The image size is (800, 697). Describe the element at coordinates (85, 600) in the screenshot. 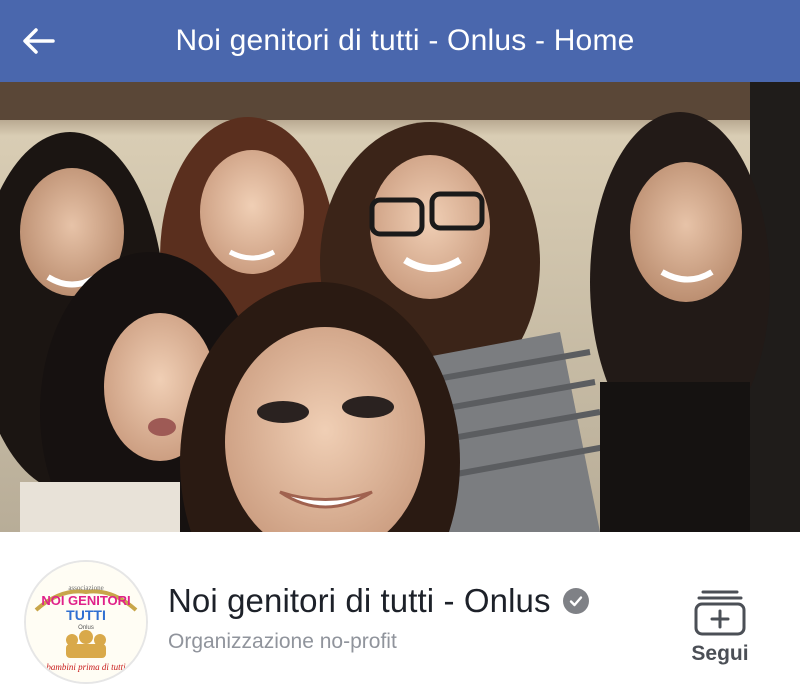

I see `svg-text: NOI GENITORI` at that location.